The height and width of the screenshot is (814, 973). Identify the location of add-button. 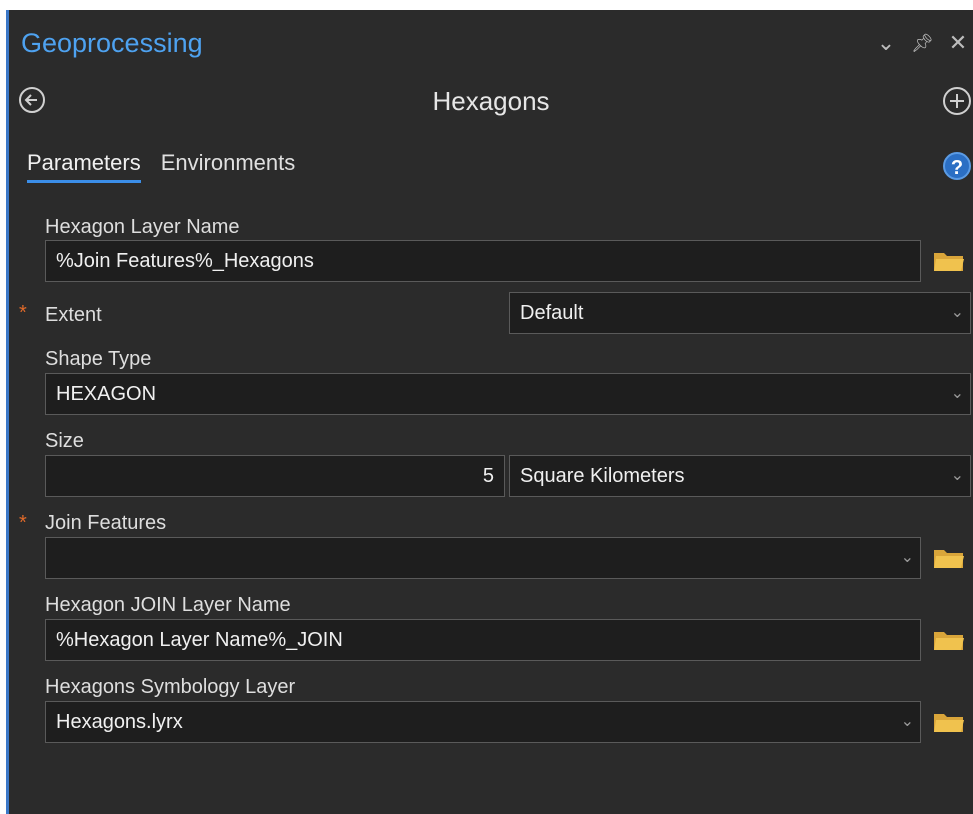
(957, 101).